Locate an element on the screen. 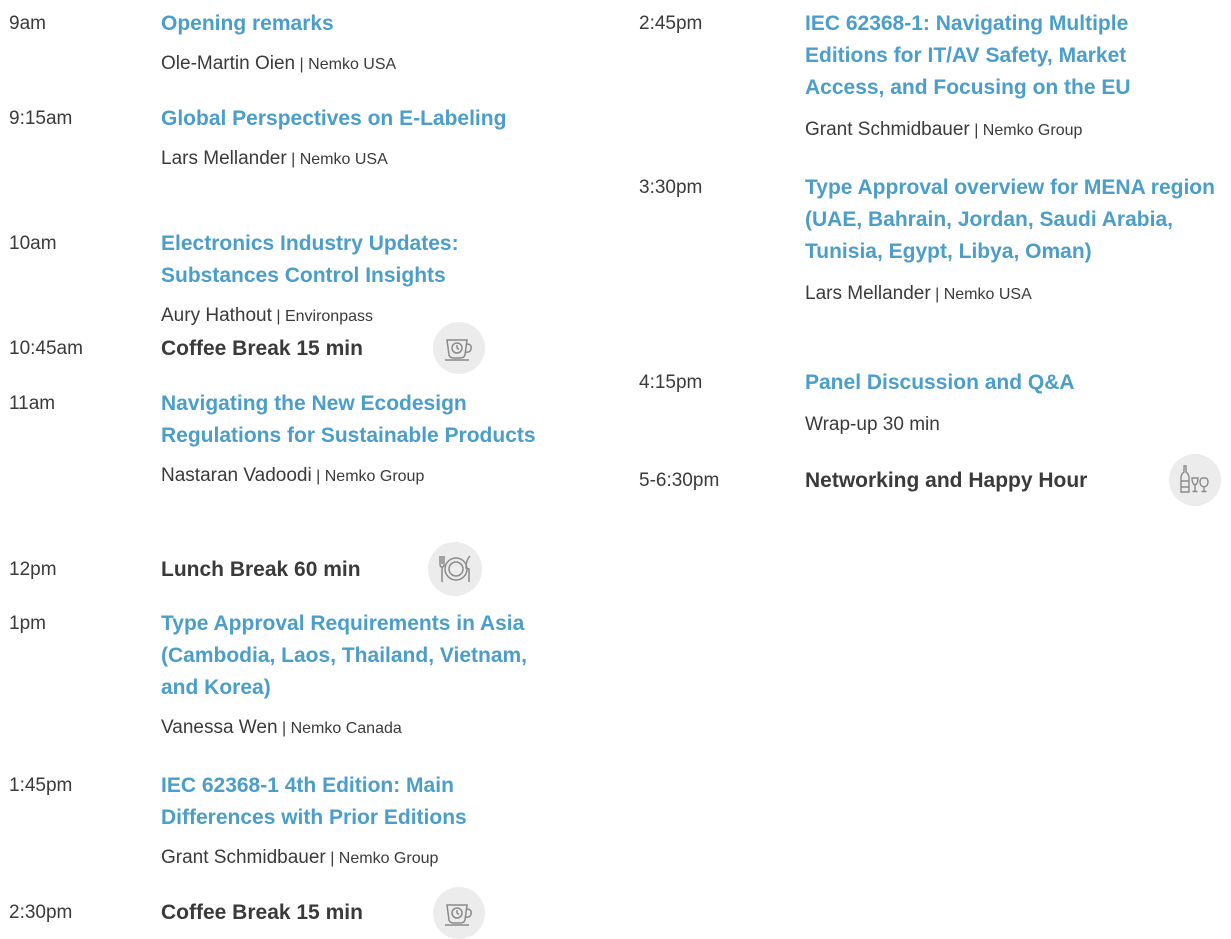 The height and width of the screenshot is (939, 1231). break-label: Networking and Happy Hour is located at coordinates (946, 480).